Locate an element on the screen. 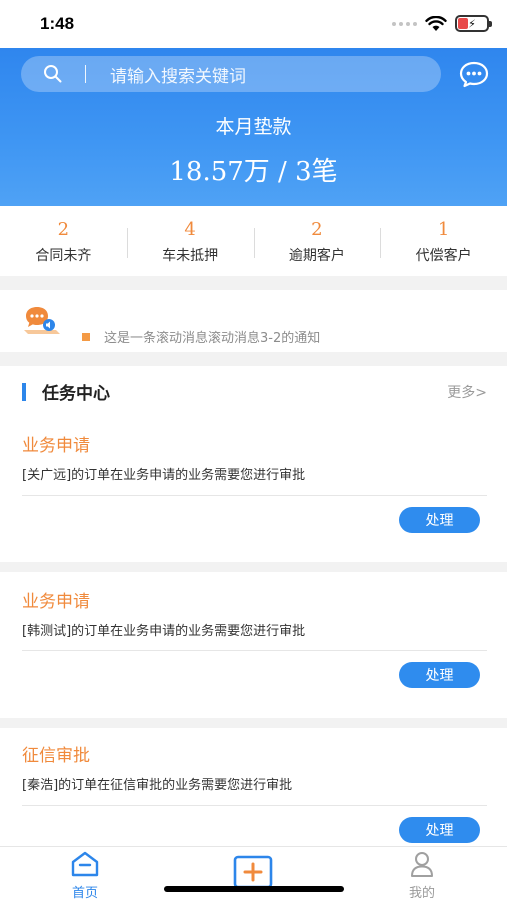 This screenshot has height=900, width=507. user-icon is located at coordinates (422, 864).